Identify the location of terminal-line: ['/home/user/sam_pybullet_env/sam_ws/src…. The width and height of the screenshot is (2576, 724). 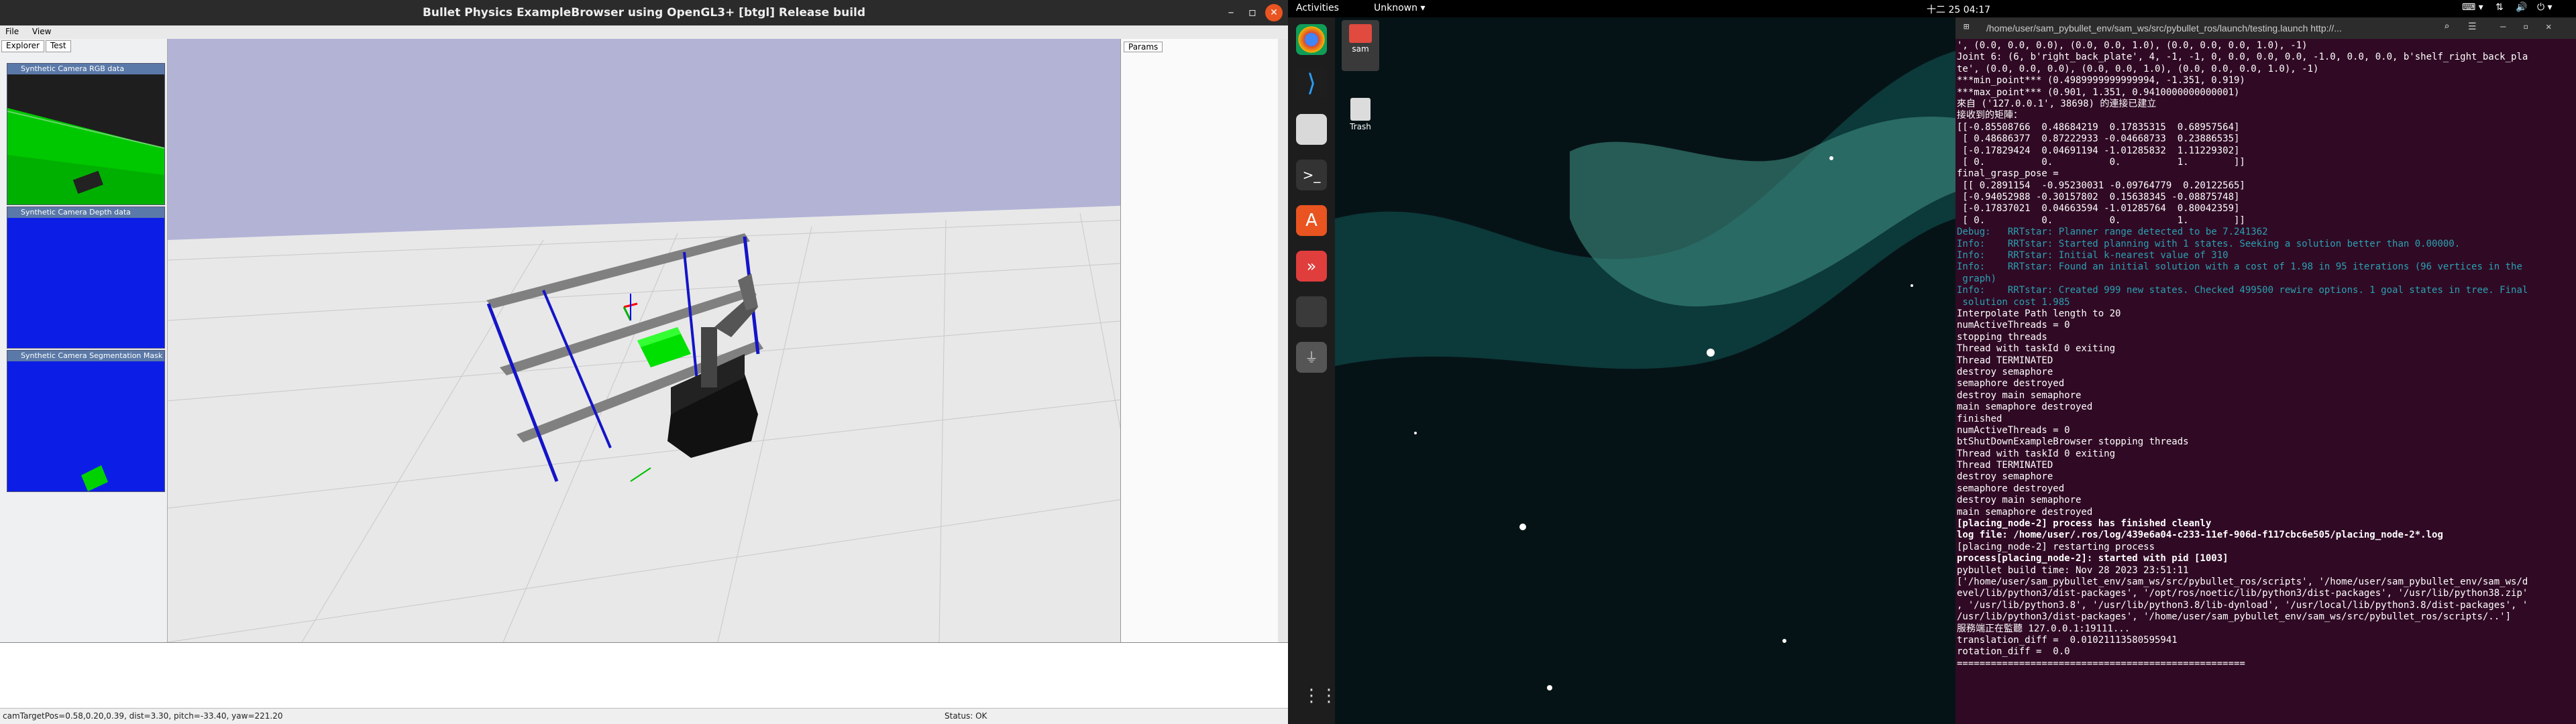
(2242, 581).